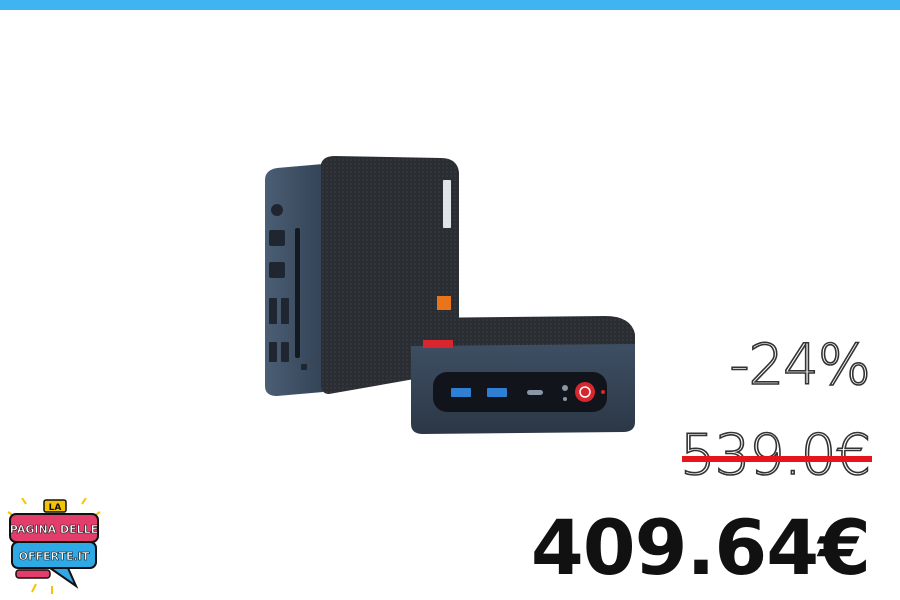 The image size is (900, 600). Describe the element at coordinates (800, 365) in the screenshot. I see `discount-percent: -24%` at that location.